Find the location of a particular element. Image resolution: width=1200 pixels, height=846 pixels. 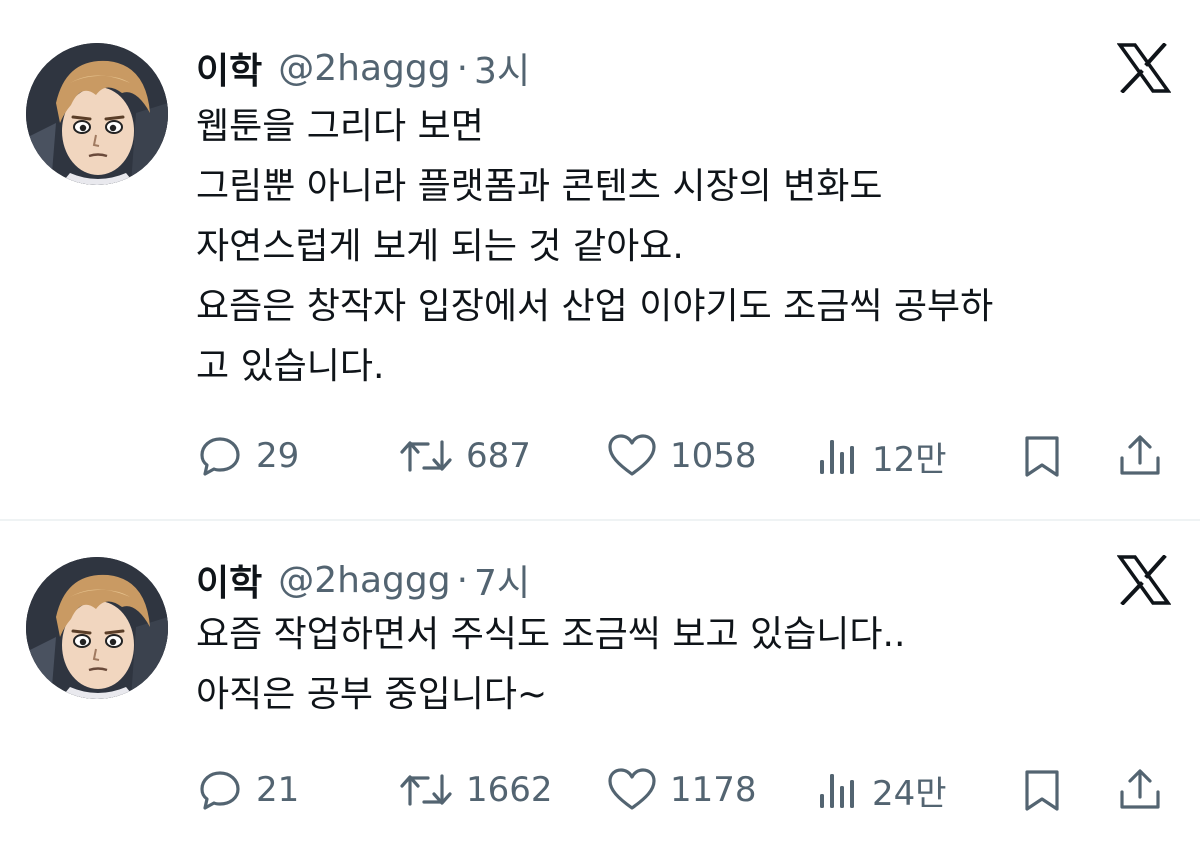

tweet-text-line: 요즘 작업하면서 주식도 조금씩 보고 있습니다.. is located at coordinates (551, 634).